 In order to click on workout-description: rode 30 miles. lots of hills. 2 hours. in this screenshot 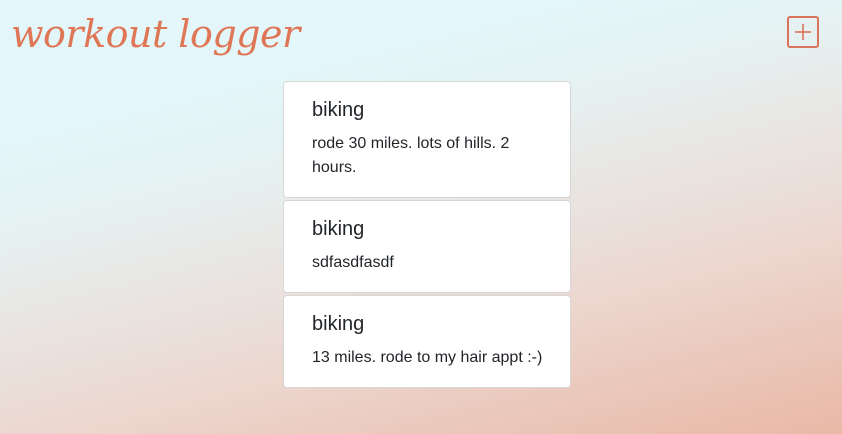, I will do `click(411, 155)`.